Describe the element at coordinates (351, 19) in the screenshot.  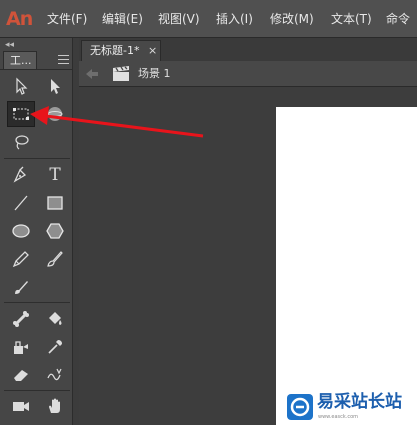
I see `menu-text: 文本(T)` at that location.